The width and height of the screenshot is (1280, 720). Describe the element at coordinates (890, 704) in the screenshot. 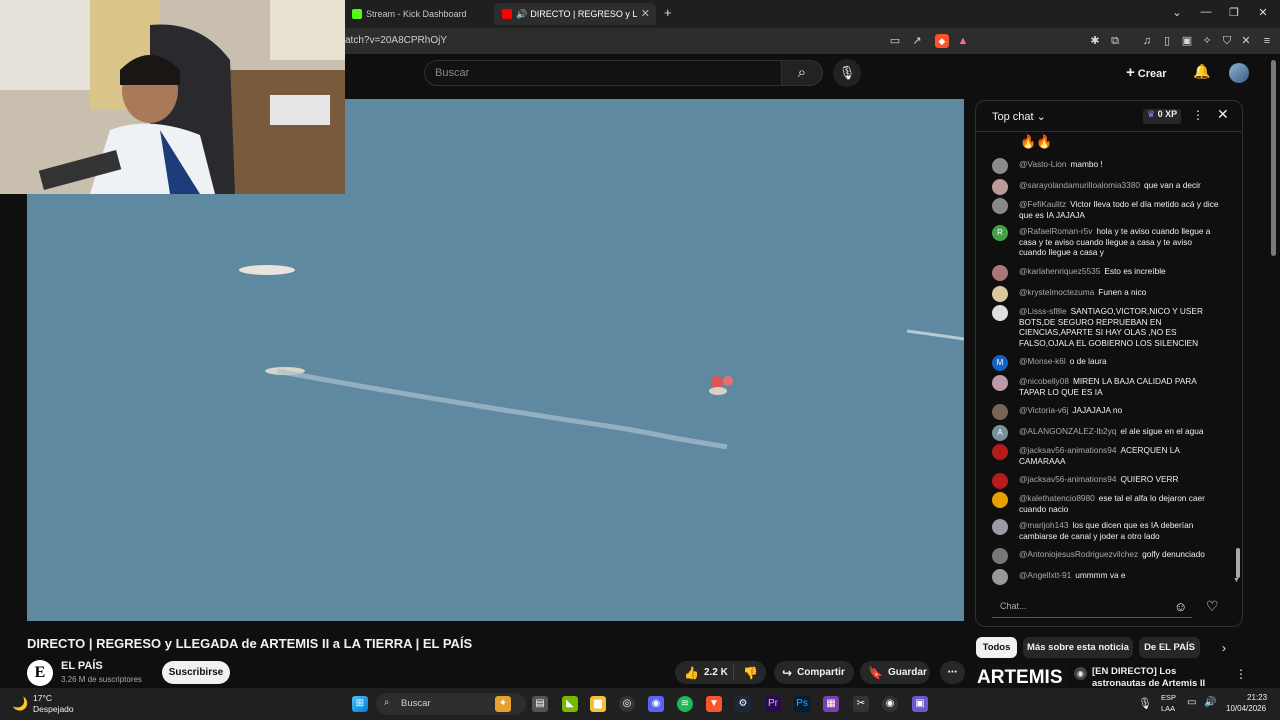

I see `obs-alt-icon: ◉` at that location.